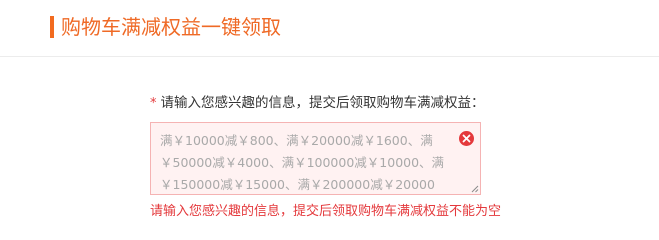  I want to click on interest-textarea, so click(315, 158).